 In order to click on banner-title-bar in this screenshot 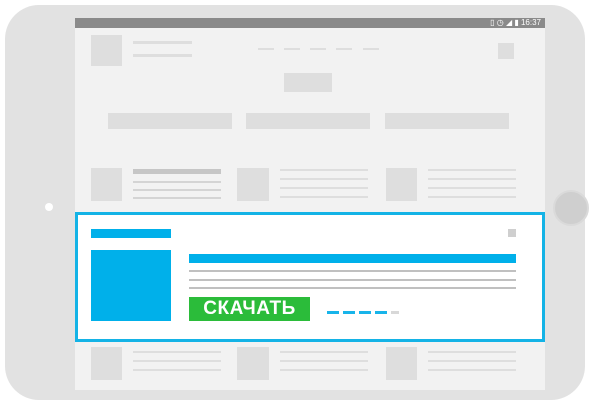, I will do `click(131, 233)`.